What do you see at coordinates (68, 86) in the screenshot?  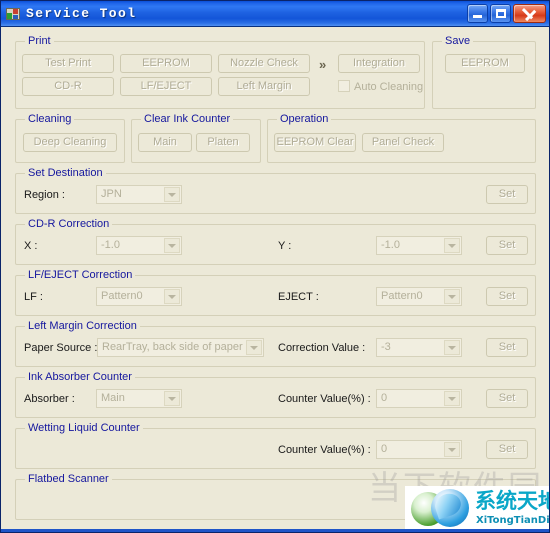 I see `cd-r-button: CD-R` at bounding box center [68, 86].